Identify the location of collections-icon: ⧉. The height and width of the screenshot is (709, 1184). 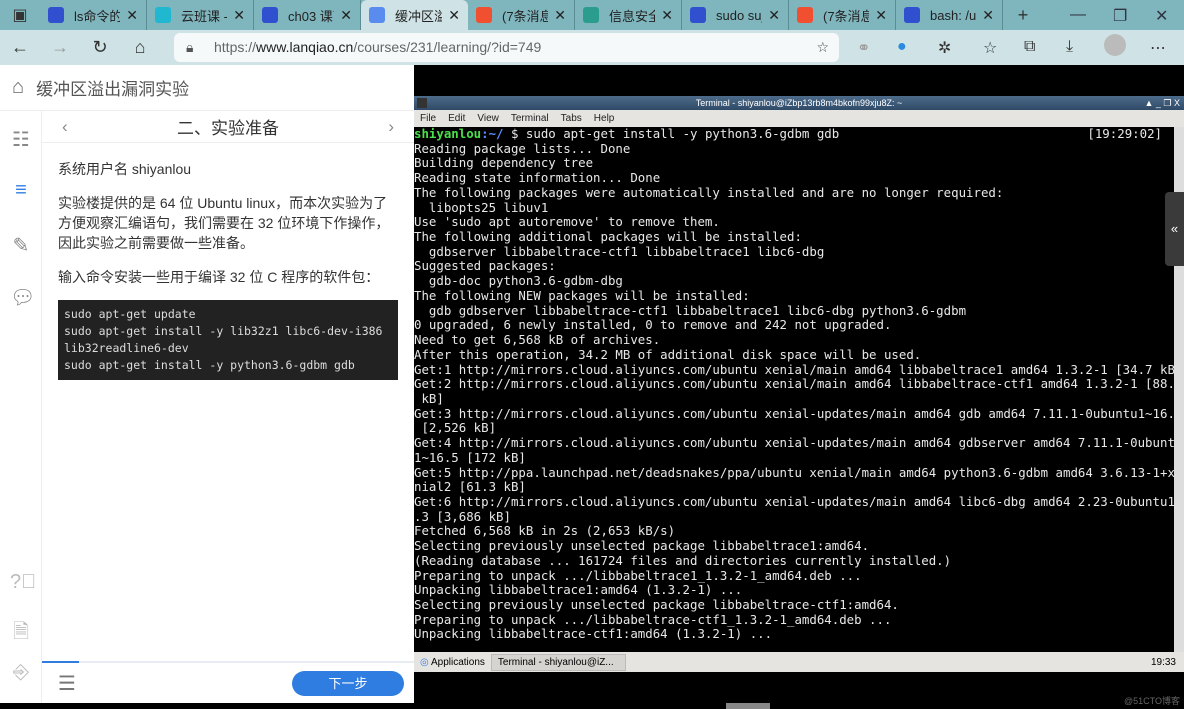
(1029, 47).